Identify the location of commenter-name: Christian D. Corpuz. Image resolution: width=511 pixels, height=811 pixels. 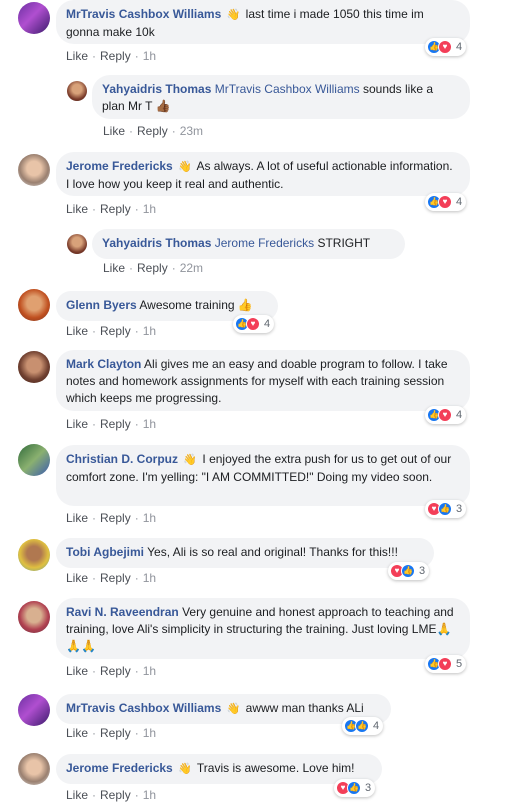
(122, 459).